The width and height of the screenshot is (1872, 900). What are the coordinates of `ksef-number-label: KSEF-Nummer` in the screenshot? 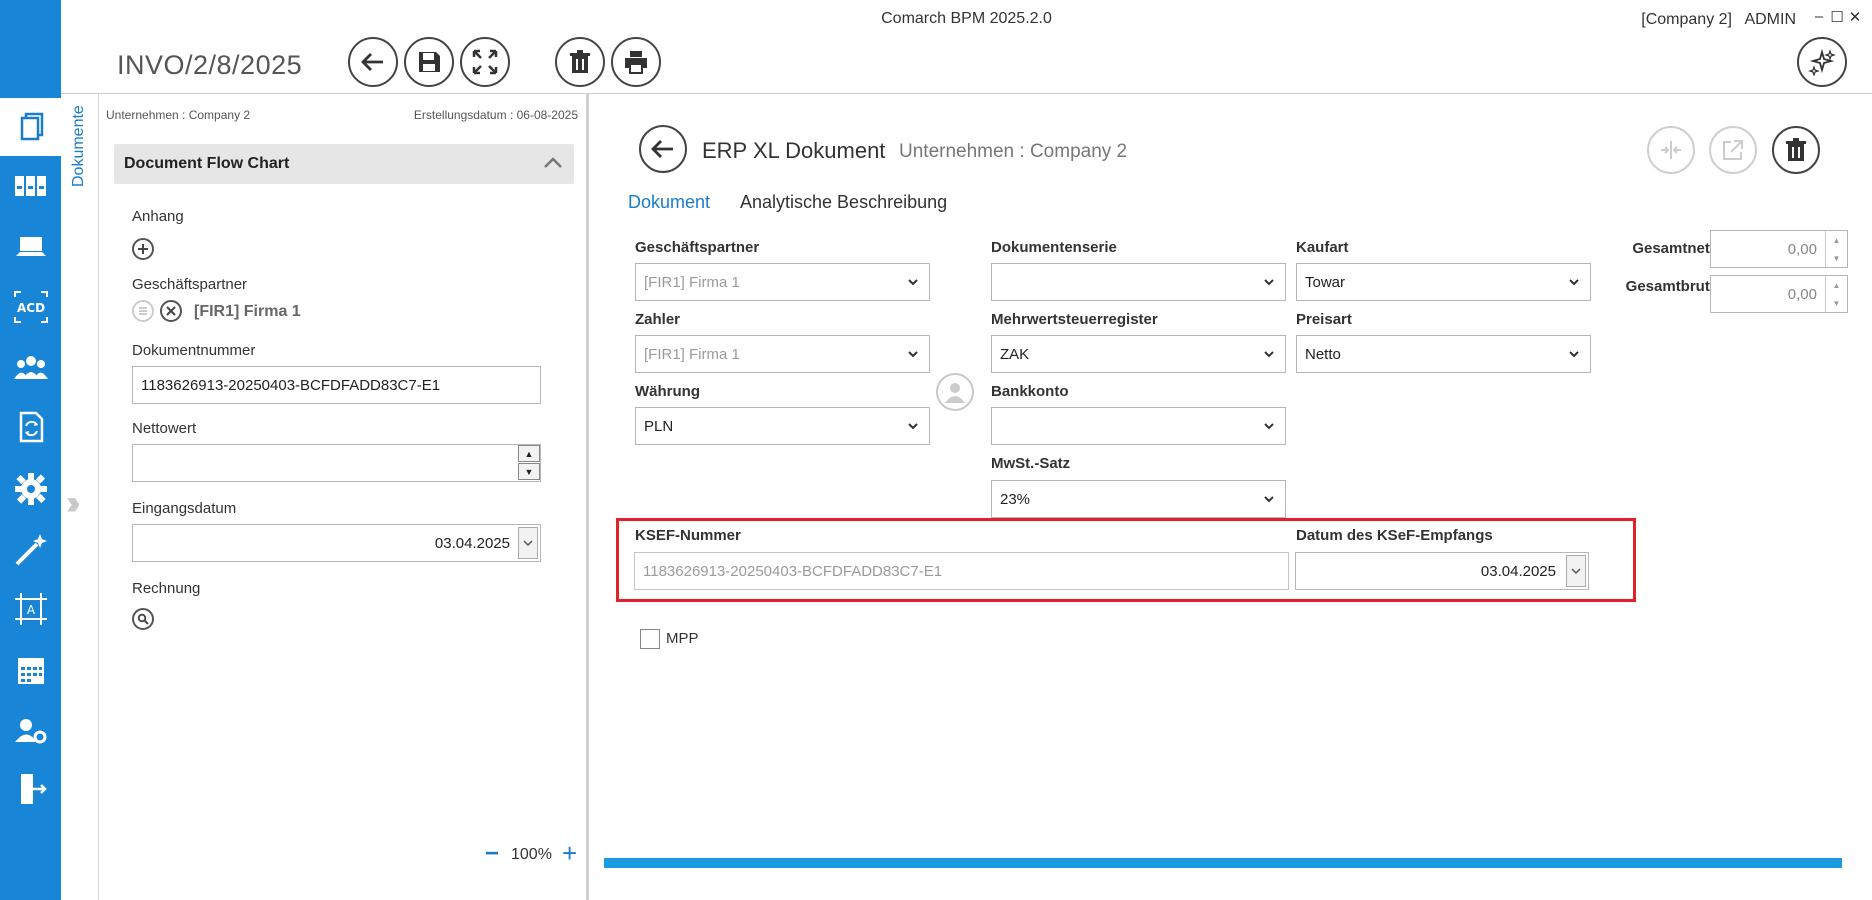 It's located at (688, 535).